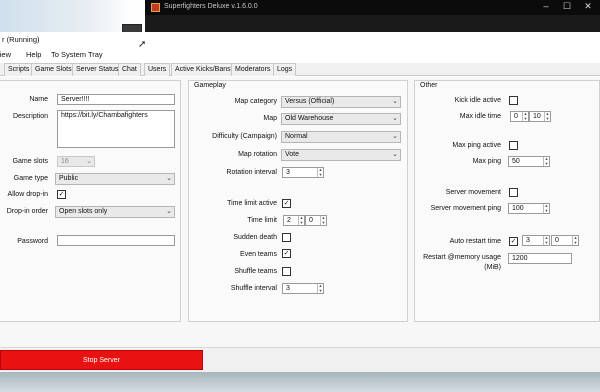  What do you see at coordinates (262, 220) in the screenshot?
I see `time-limit-label: Time limit` at bounding box center [262, 220].